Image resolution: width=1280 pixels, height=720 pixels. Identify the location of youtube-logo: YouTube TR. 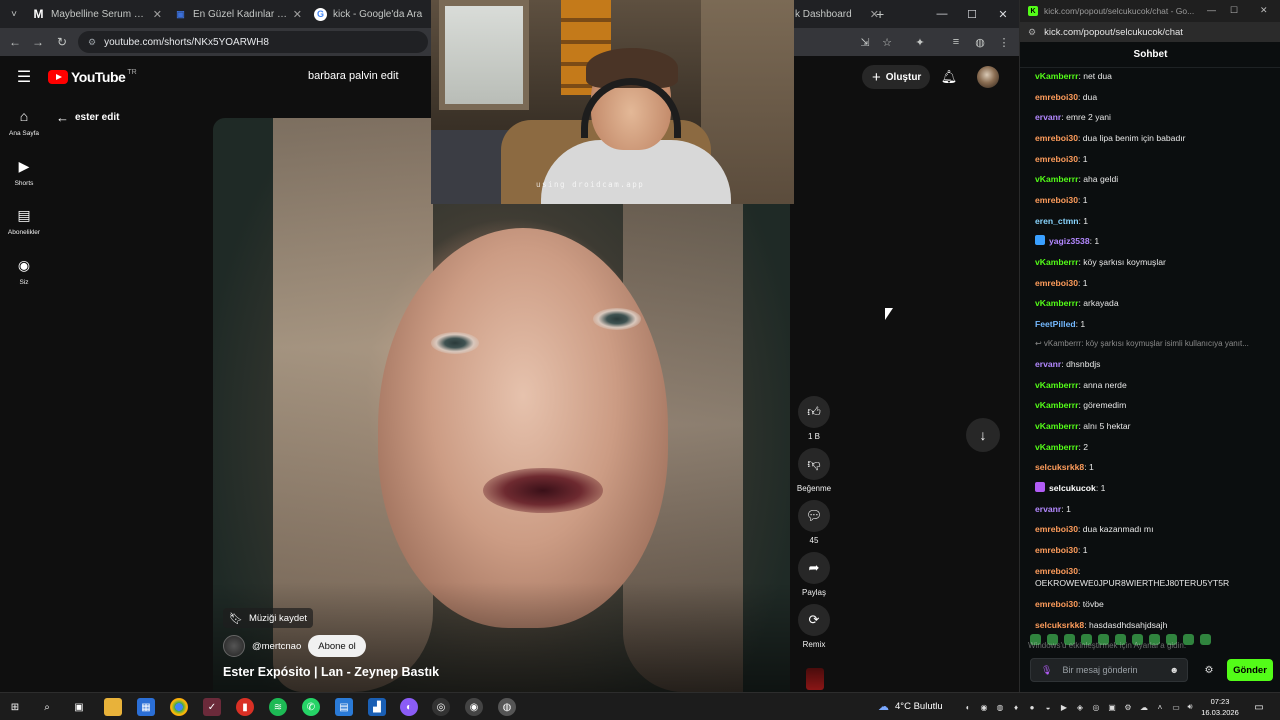
(92, 77).